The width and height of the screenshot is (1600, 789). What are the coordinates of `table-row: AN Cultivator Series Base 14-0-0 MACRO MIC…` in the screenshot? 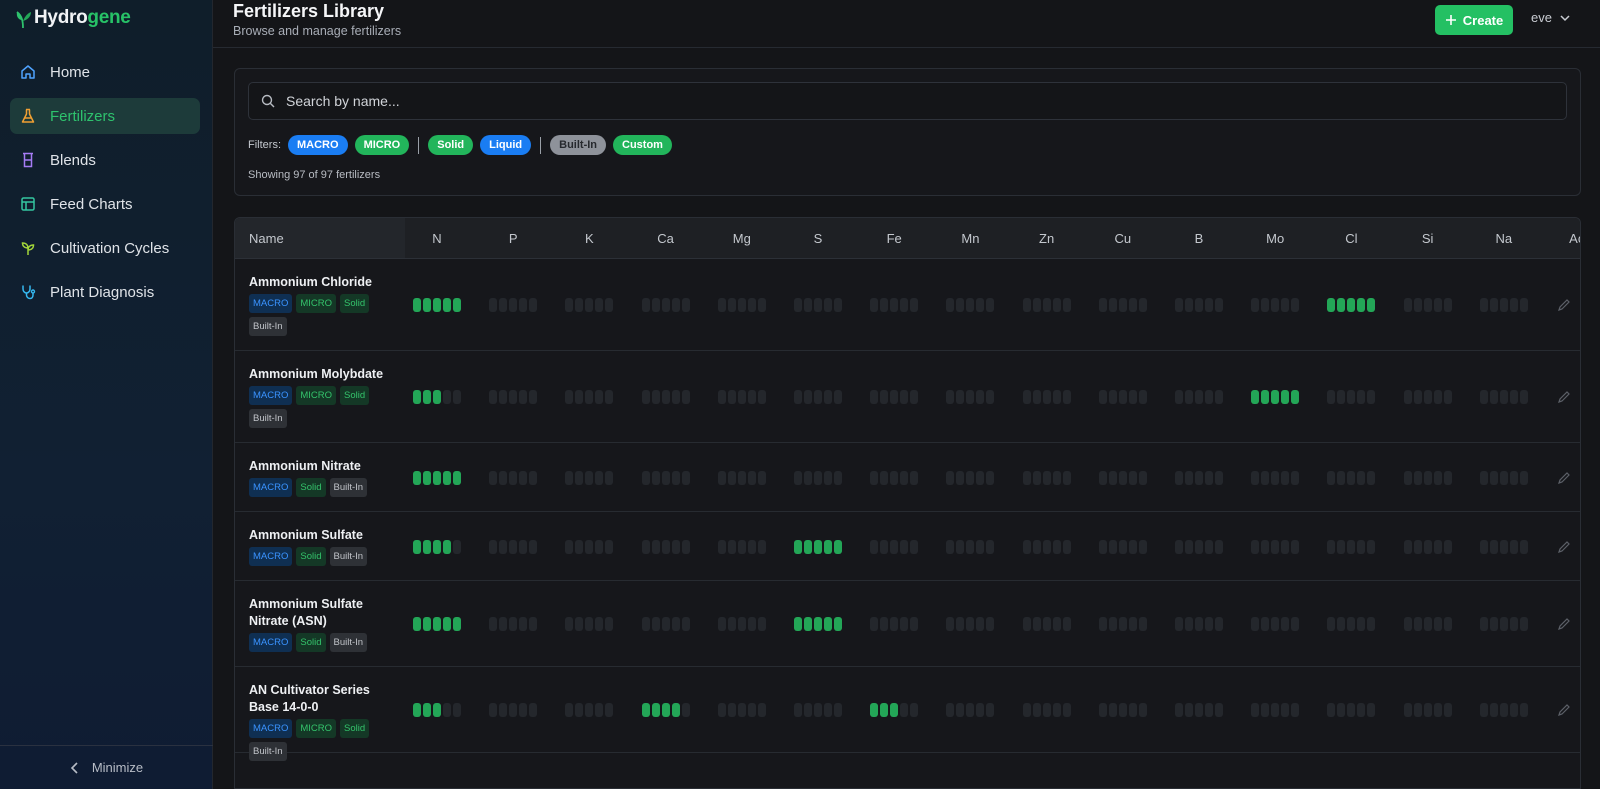 It's located at (907, 714).